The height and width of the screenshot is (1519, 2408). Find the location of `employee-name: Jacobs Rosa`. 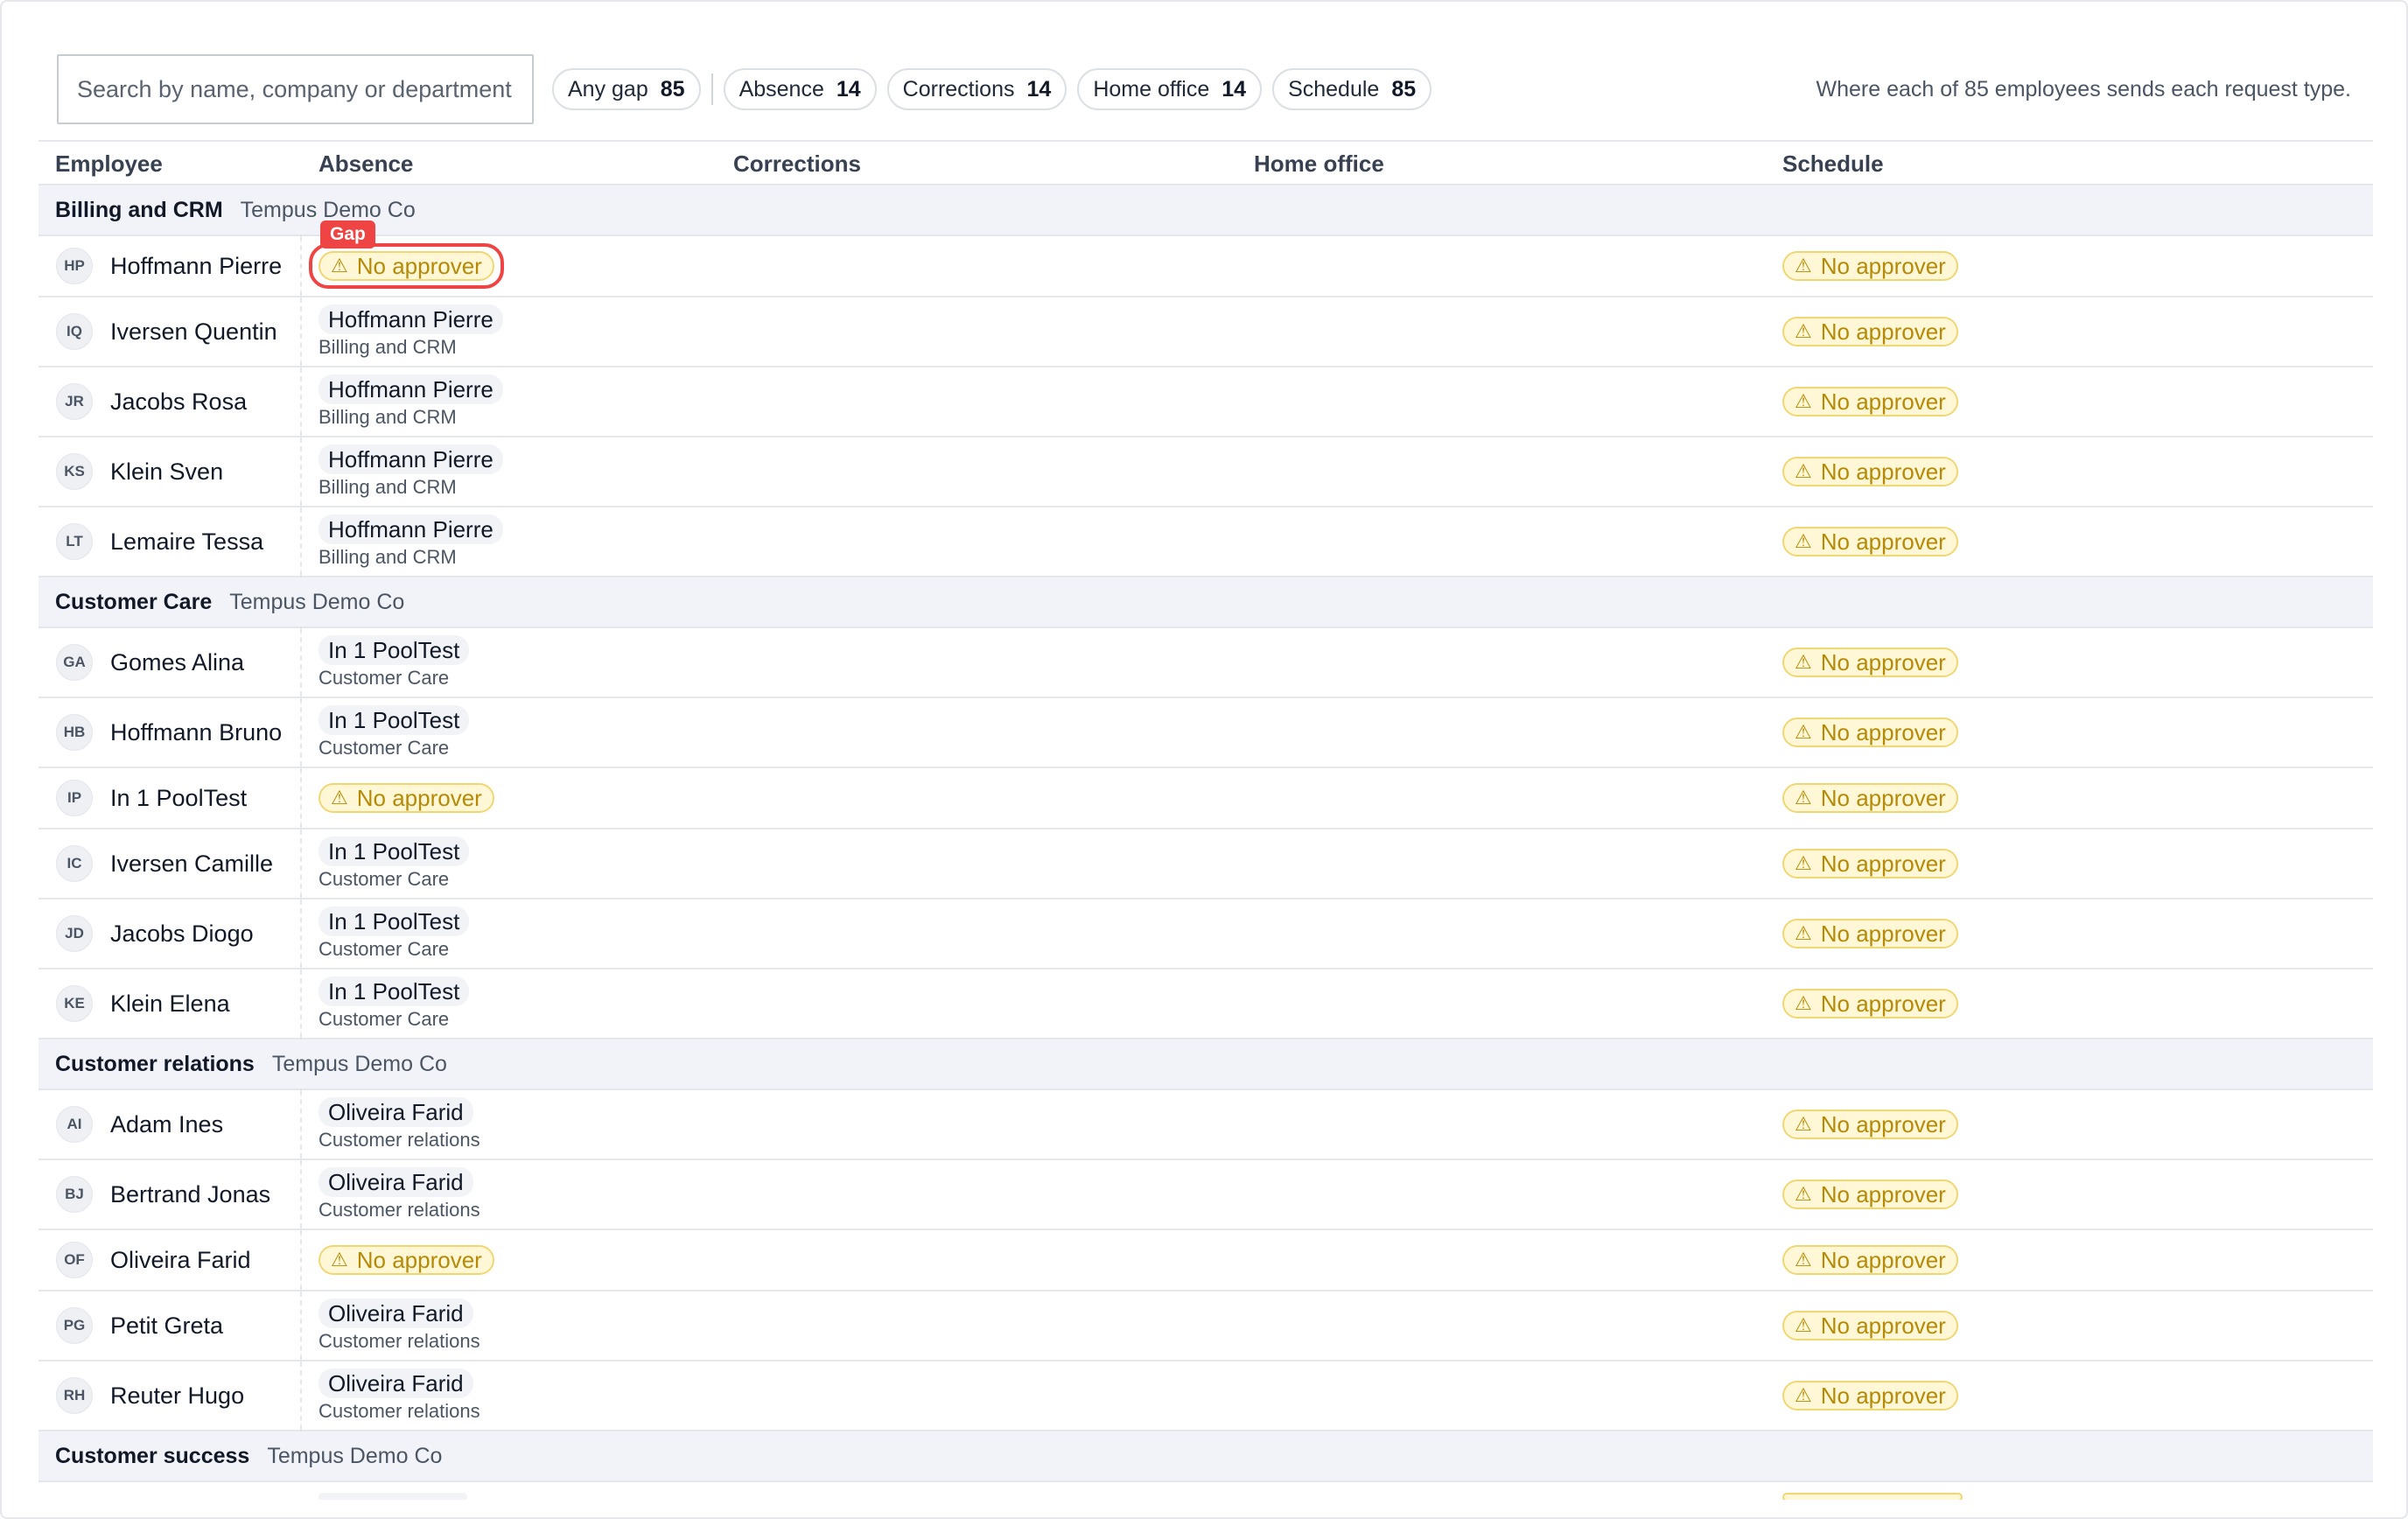

employee-name: Jacobs Rosa is located at coordinates (179, 401).